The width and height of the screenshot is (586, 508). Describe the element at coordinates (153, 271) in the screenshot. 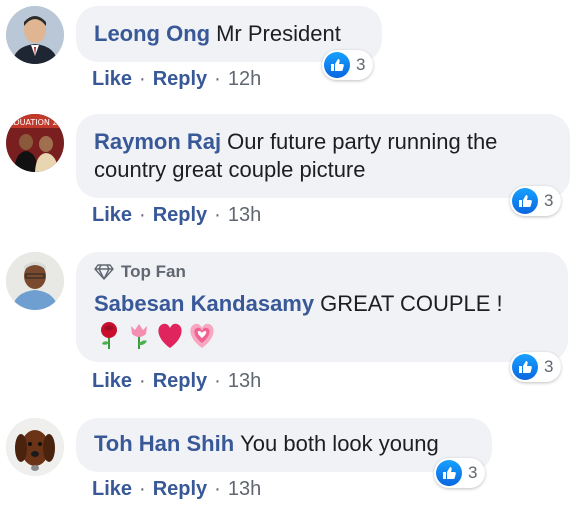

I see `top-fan-label: Top Fan` at that location.